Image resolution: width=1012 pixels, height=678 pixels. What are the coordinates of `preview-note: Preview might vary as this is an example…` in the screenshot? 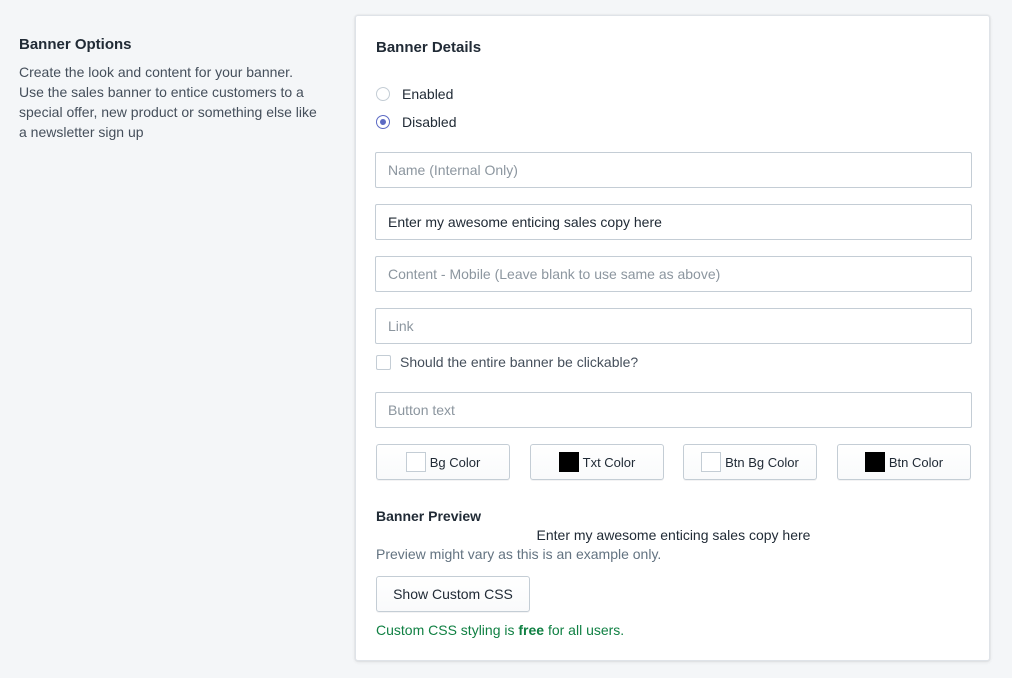 It's located at (519, 554).